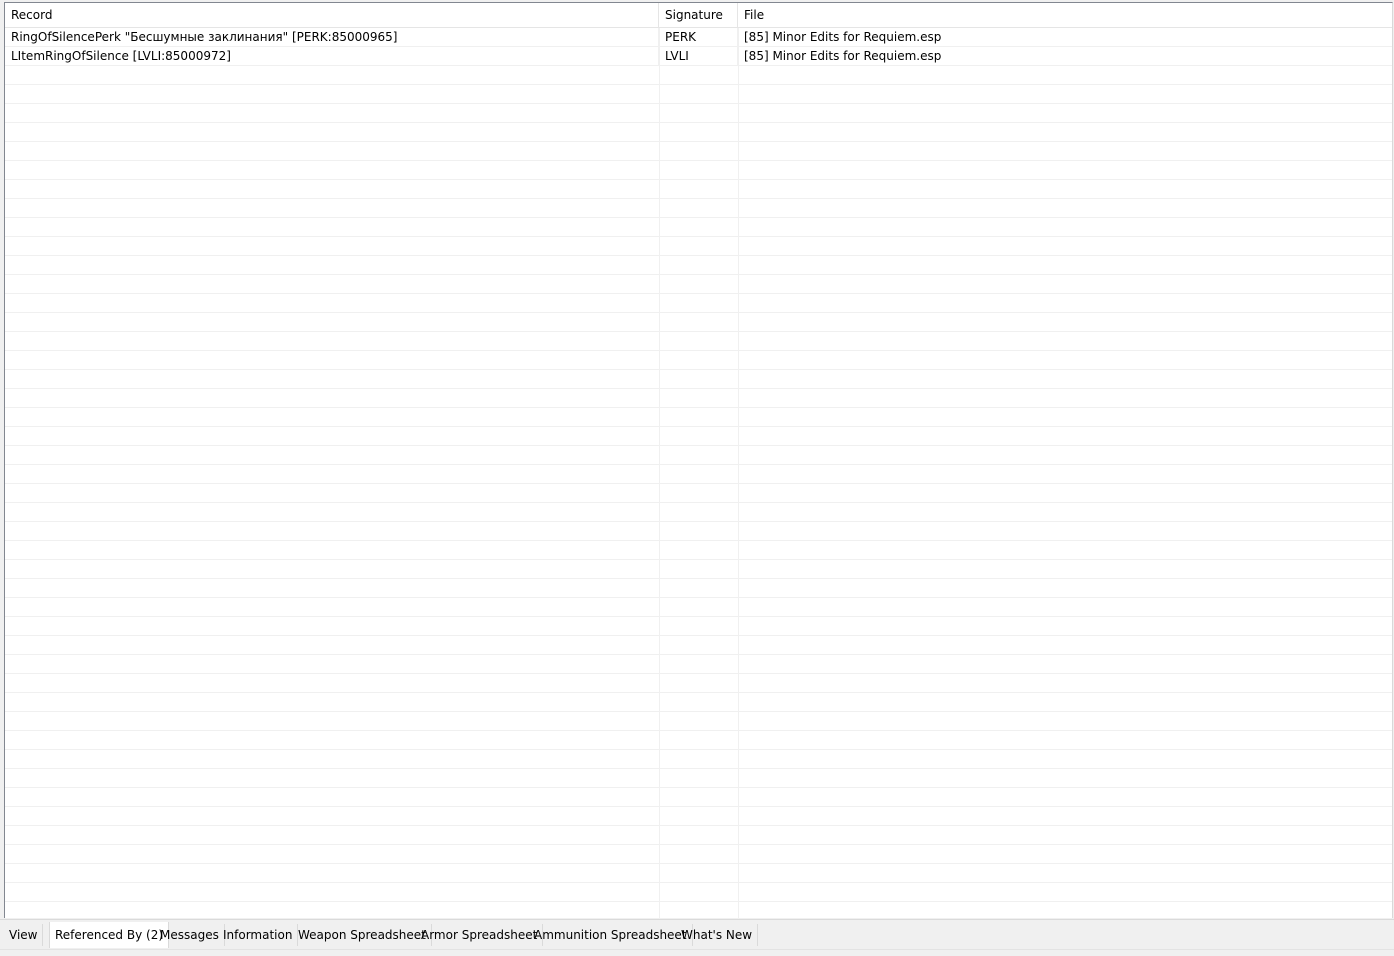  I want to click on tab-weapon-spreadsheet: Weapon Spreadsheet, so click(362, 935).